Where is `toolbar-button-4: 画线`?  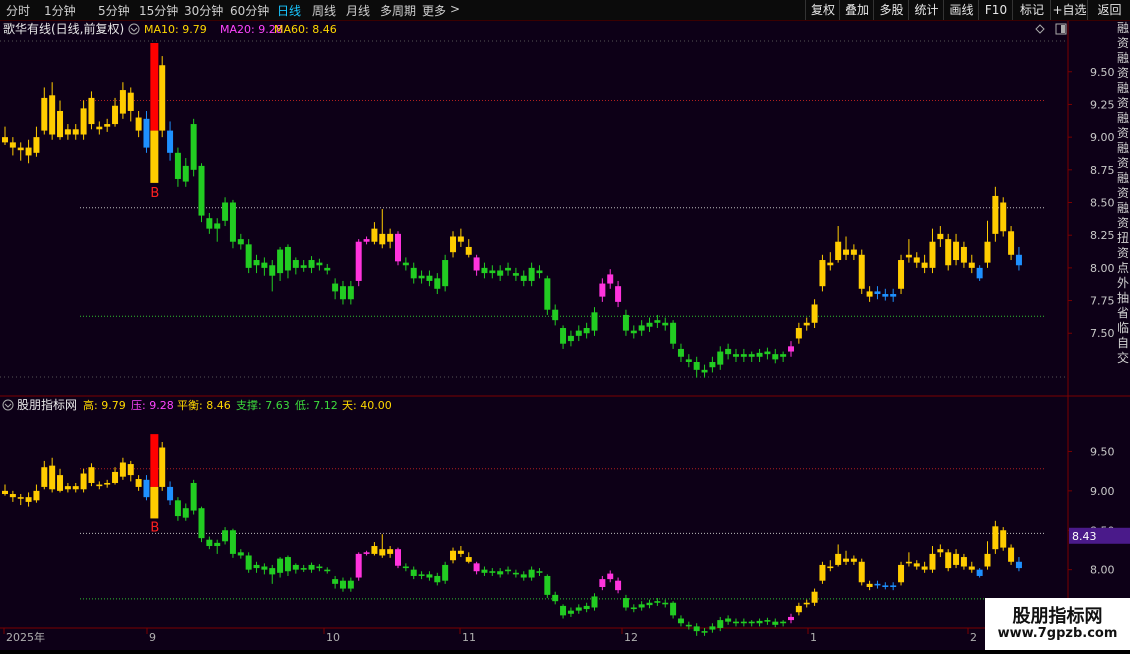
toolbar-button-4: 画线 is located at coordinates (961, 10).